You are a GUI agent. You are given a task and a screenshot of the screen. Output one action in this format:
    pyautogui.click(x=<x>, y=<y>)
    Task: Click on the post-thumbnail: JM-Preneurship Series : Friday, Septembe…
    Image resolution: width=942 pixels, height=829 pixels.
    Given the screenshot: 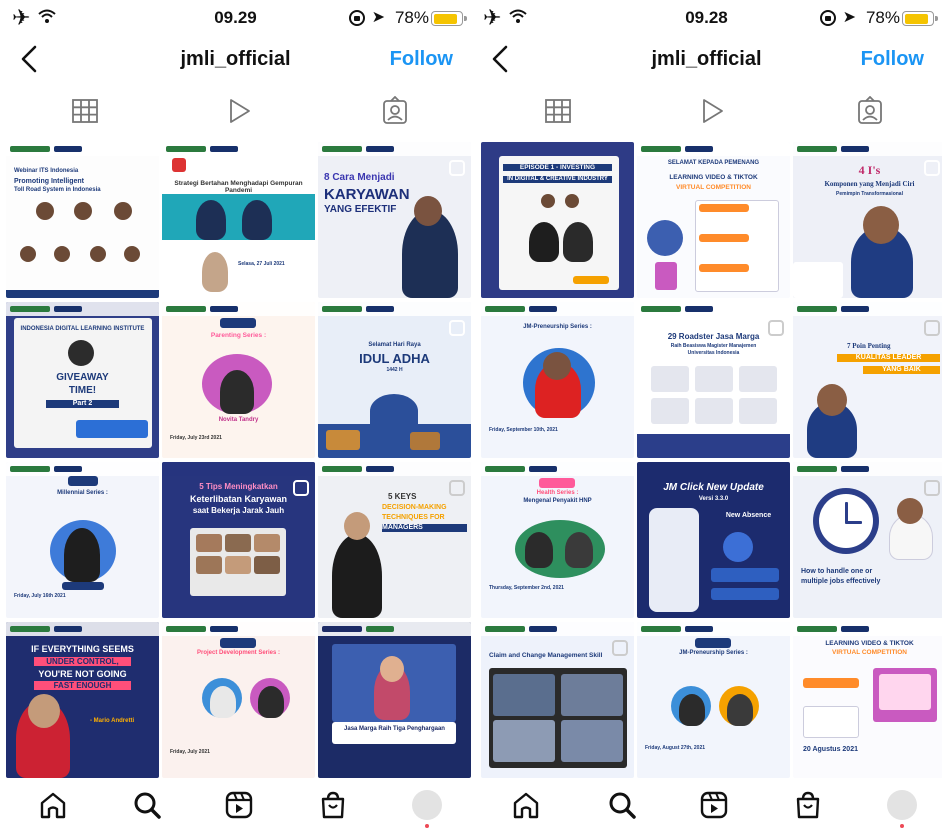 What is the action you would take?
    pyautogui.click(x=557, y=380)
    